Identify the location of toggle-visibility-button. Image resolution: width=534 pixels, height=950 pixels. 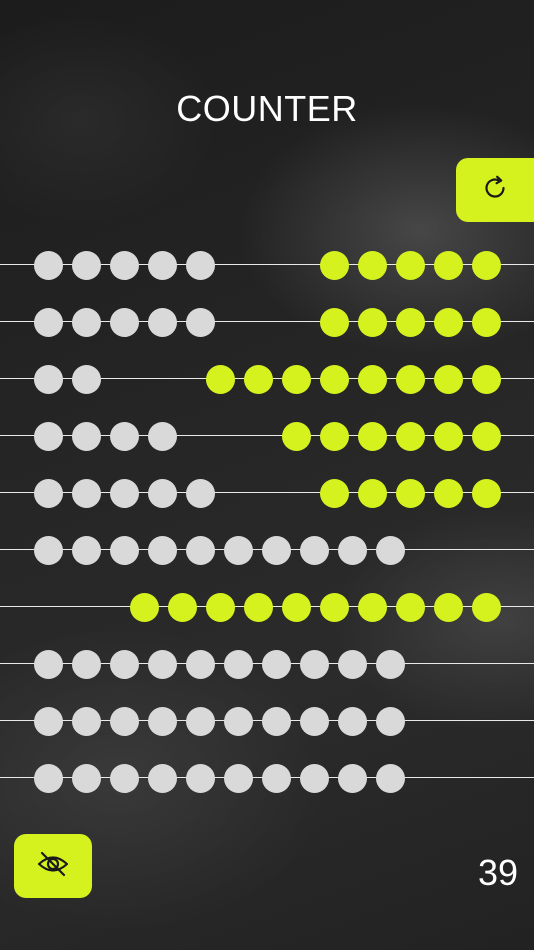
(53, 866).